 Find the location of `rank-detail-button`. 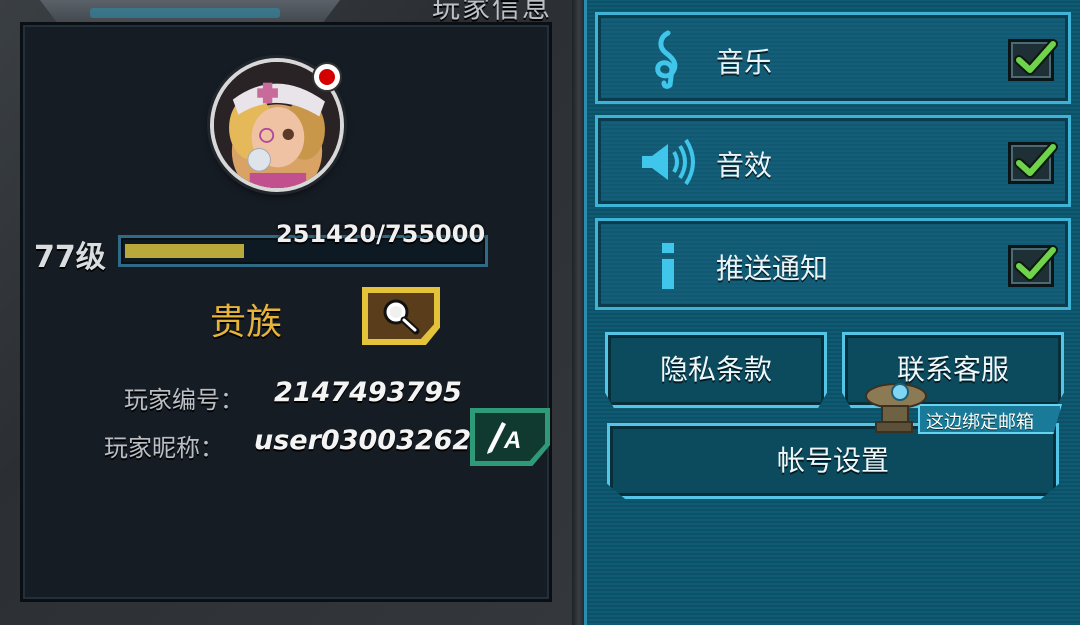

rank-detail-button is located at coordinates (401, 316).